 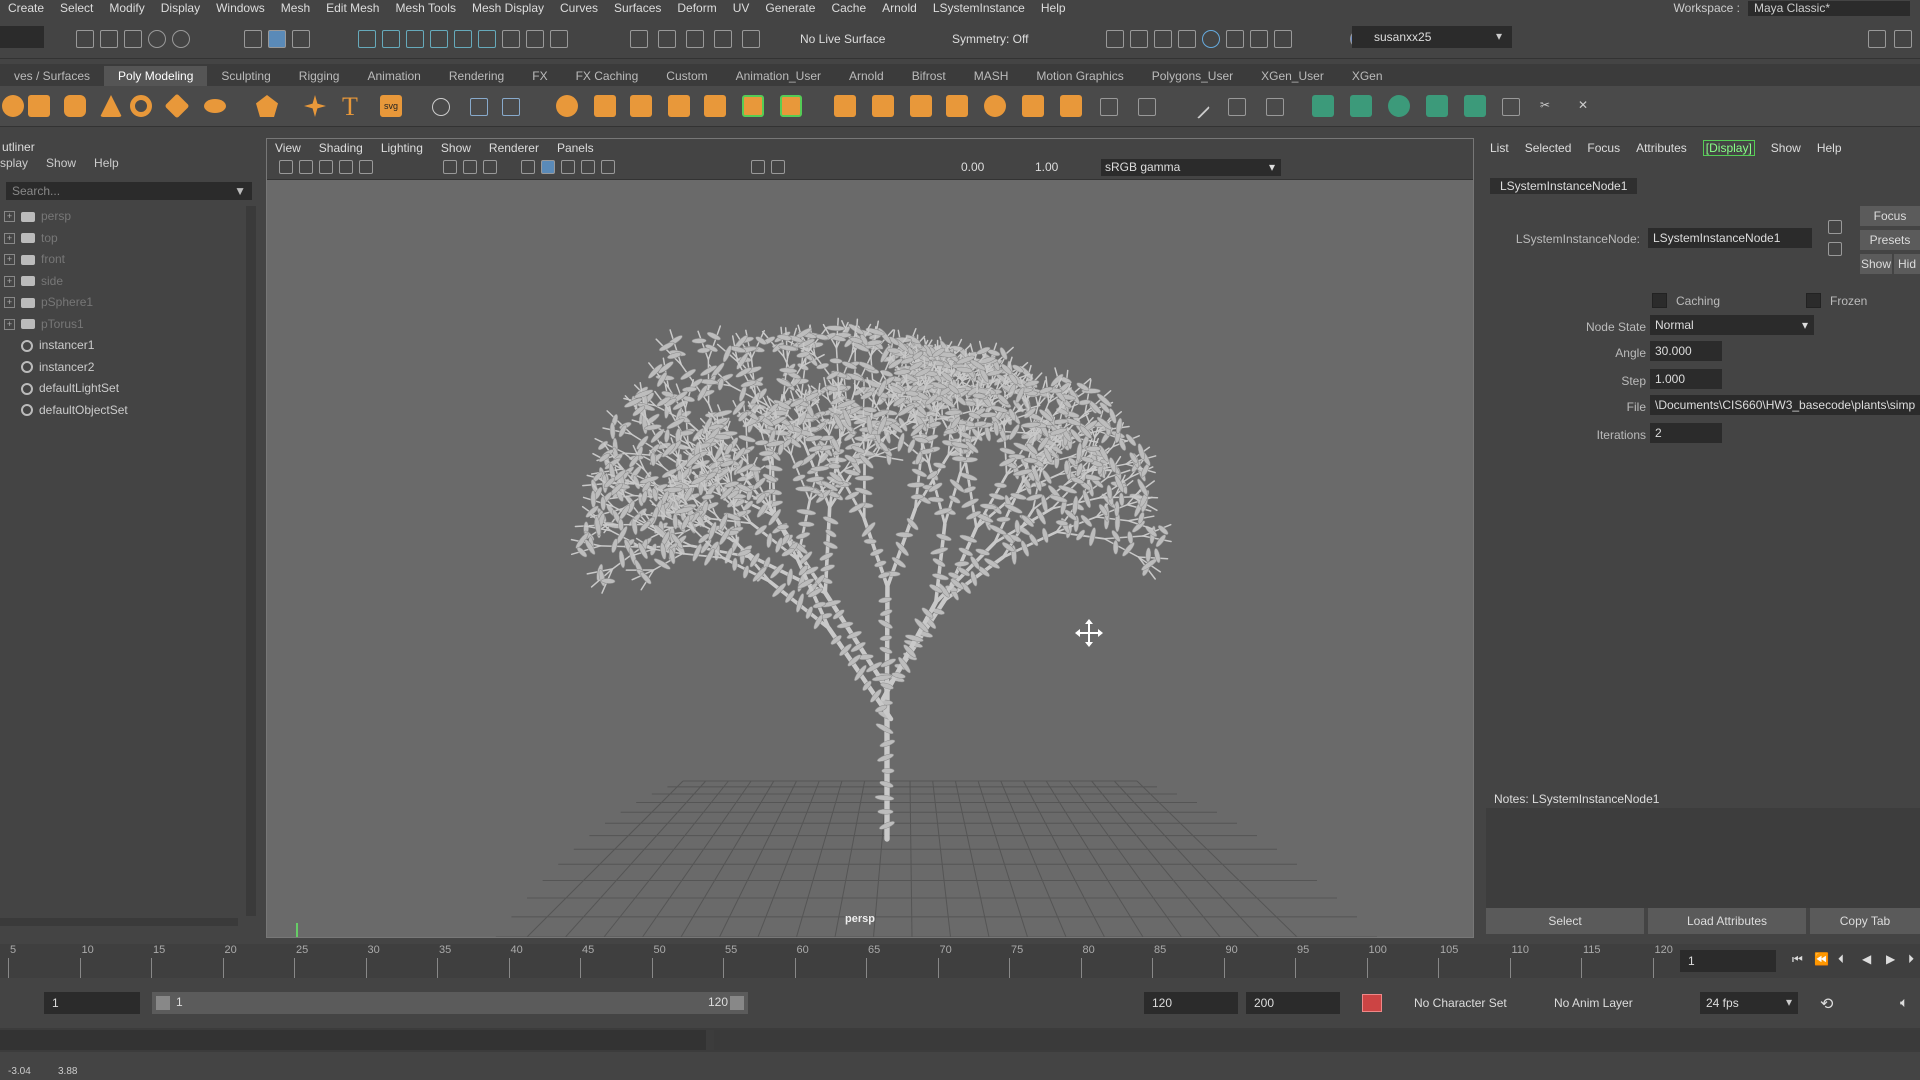 I want to click on outliner-menu-display: splay, so click(x=14, y=165).